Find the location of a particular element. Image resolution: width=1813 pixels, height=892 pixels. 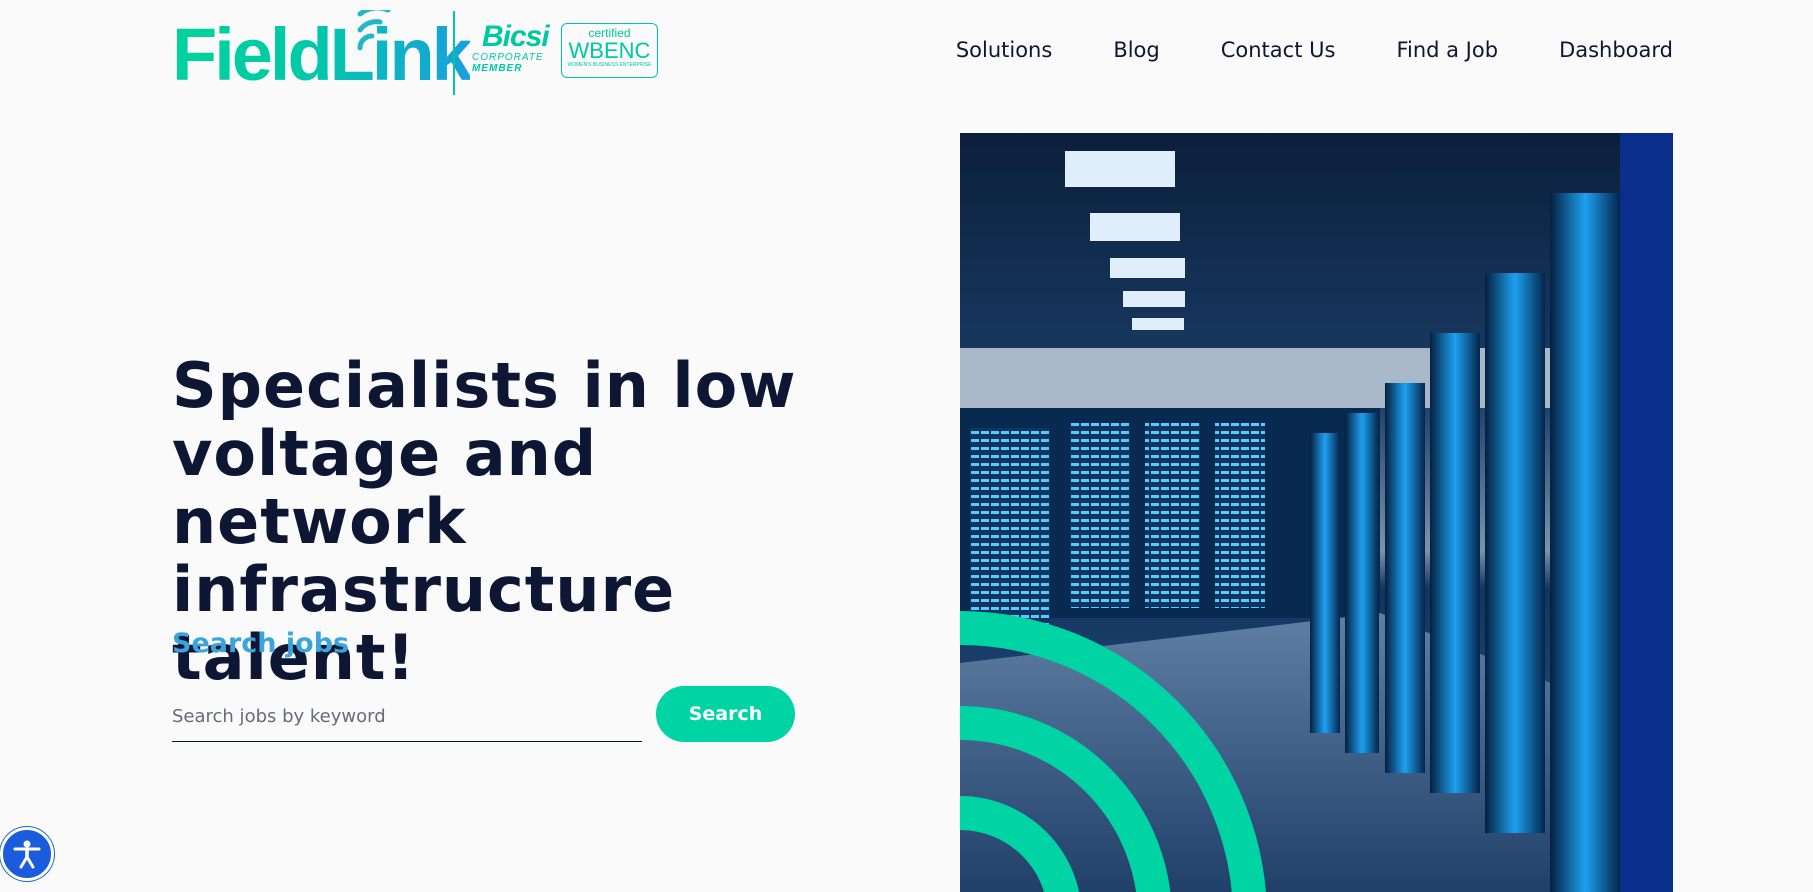

nav-find-a-job: Find a Job is located at coordinates (1447, 50).